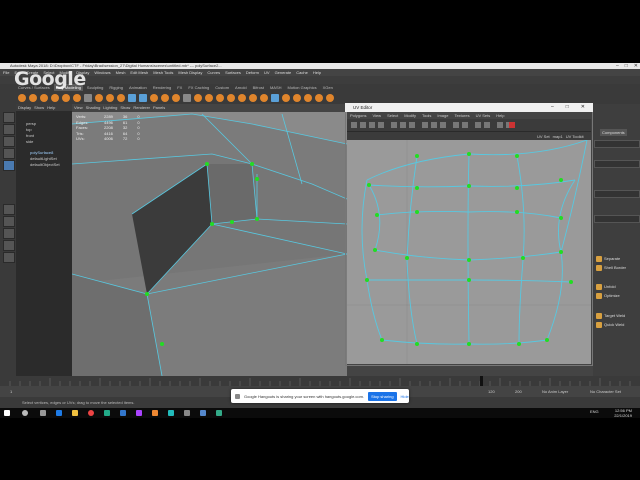  What do you see at coordinates (258, 87) in the screenshot?
I see `shelf-tab: Bifrost` at bounding box center [258, 87].